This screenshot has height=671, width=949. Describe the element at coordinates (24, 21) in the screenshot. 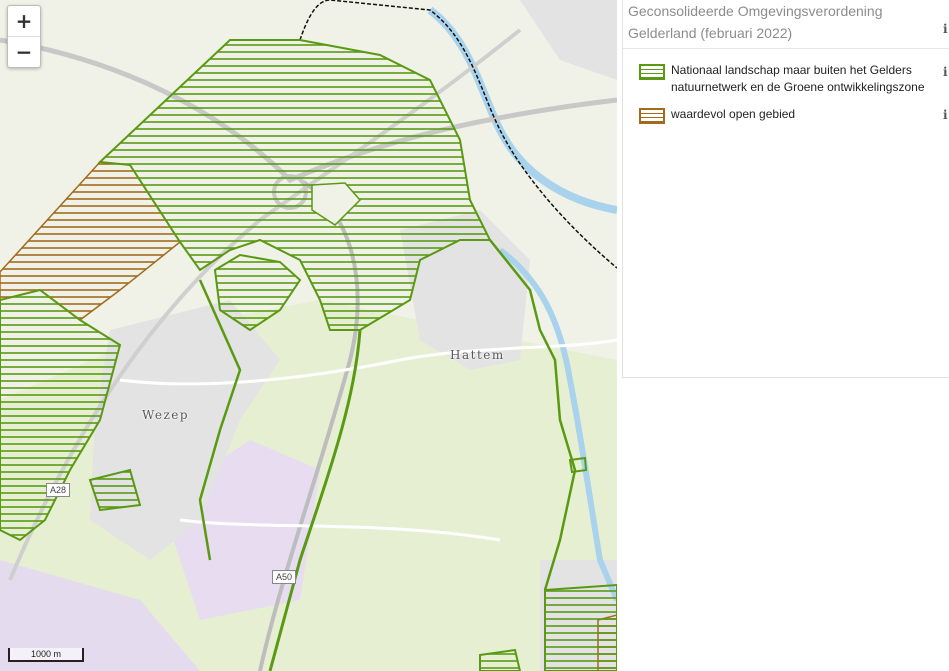

I see `zoom-in-button: +` at that location.